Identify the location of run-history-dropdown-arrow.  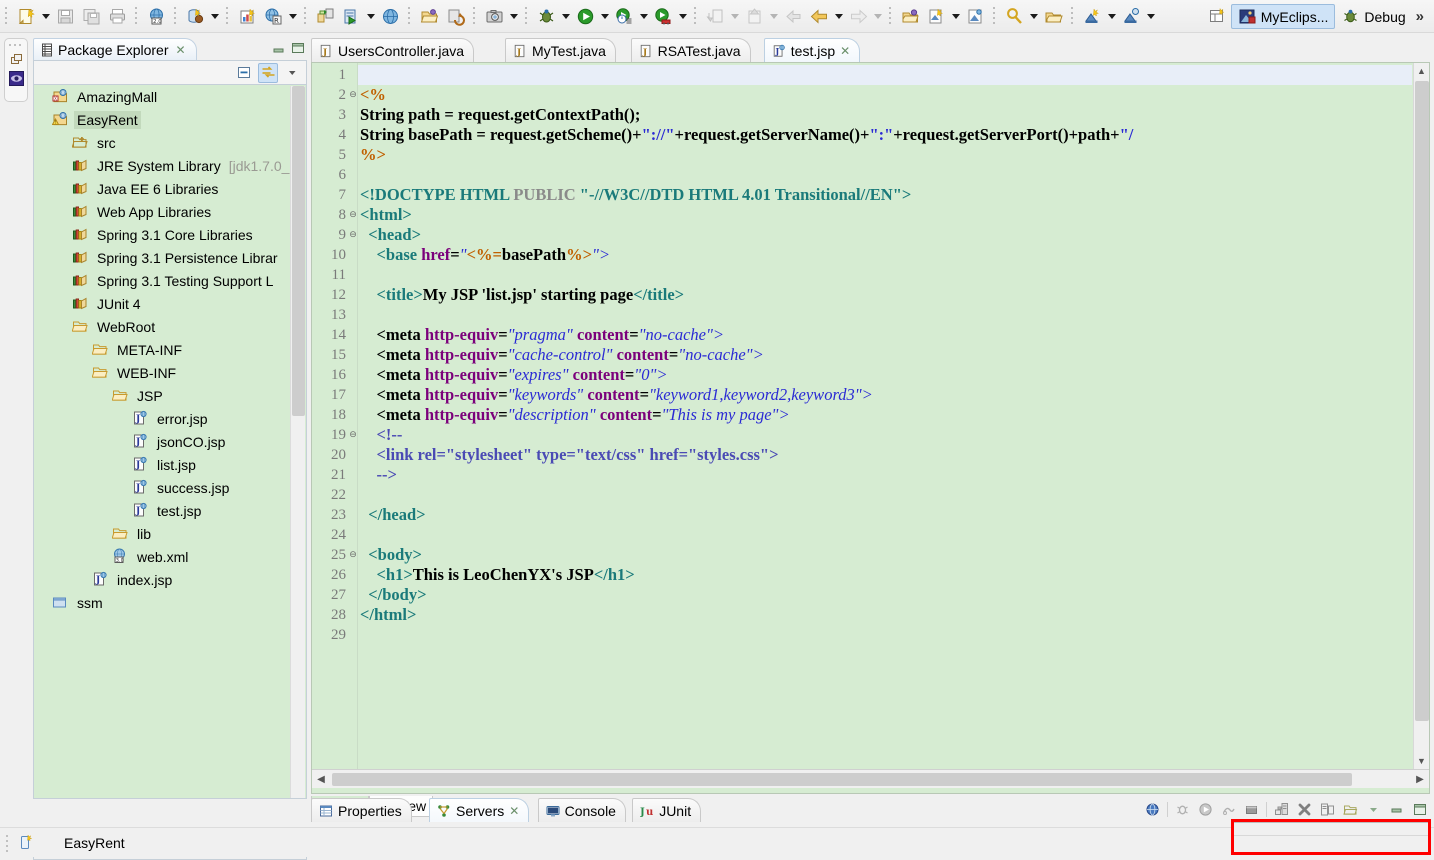
(643, 16).